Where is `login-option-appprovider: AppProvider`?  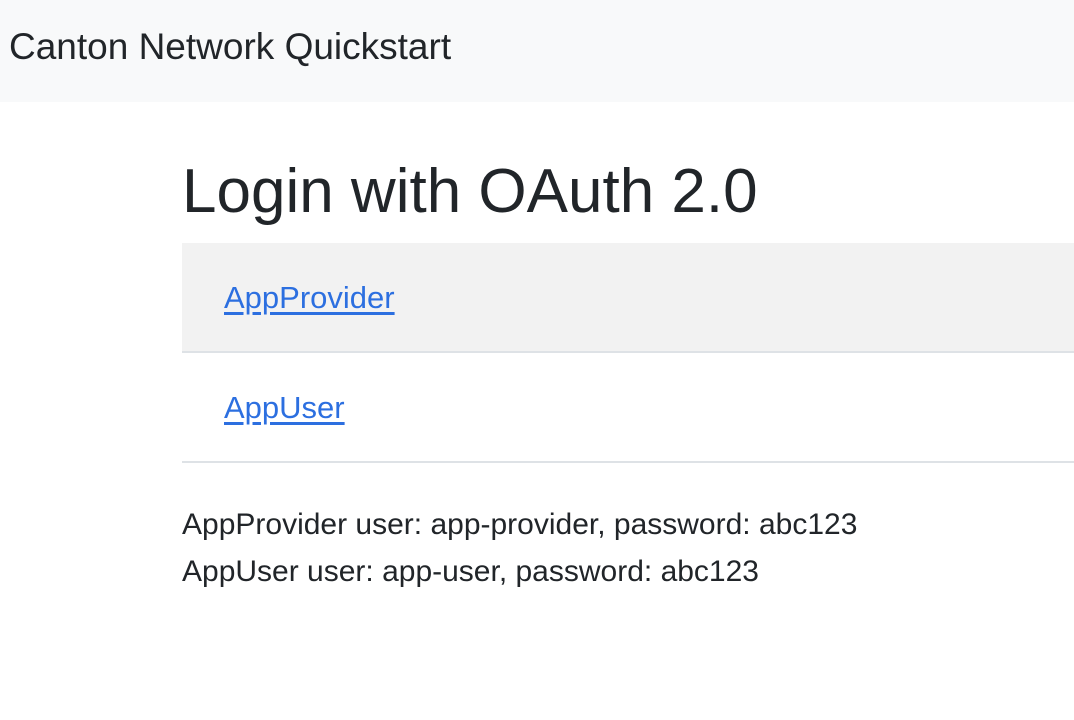
login-option-appprovider: AppProvider is located at coordinates (628, 298).